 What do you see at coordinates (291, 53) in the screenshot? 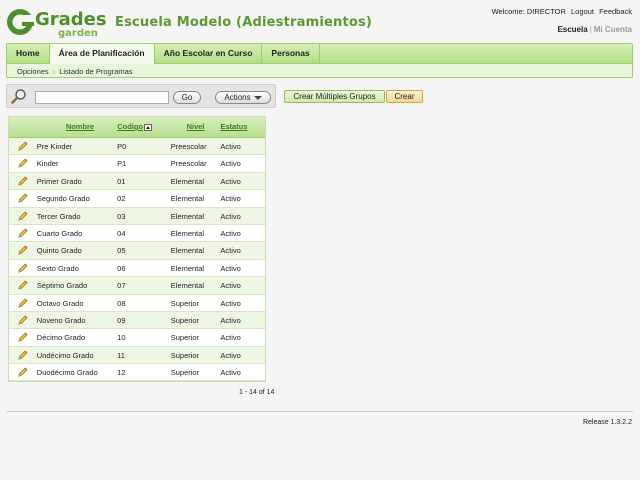
I see `tab-personas: Personas` at bounding box center [291, 53].